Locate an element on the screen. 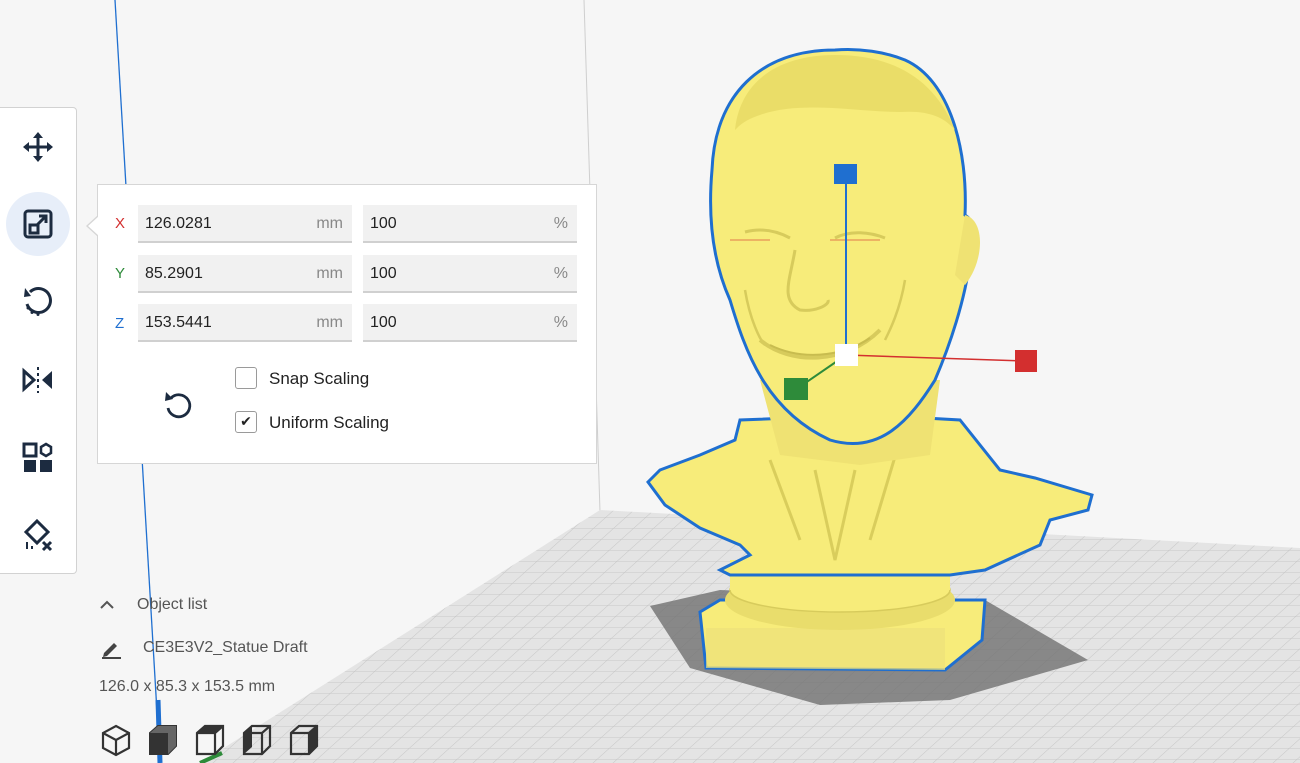 Image resolution: width=1300 pixels, height=763 pixels. mirror-icon is located at coordinates (37, 380).